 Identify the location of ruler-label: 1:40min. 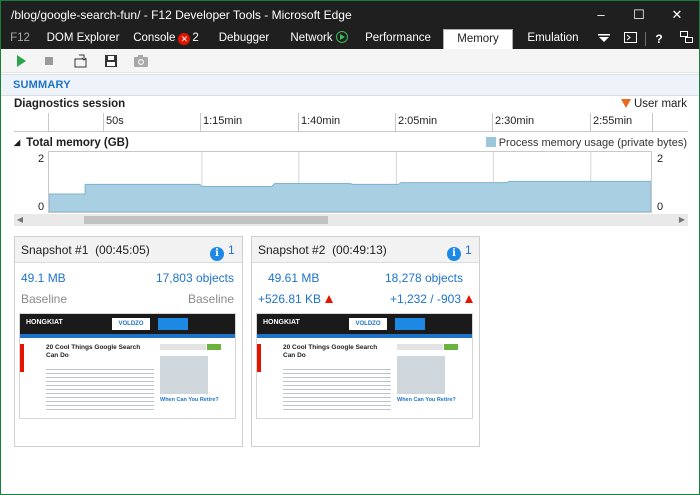
(321, 121).